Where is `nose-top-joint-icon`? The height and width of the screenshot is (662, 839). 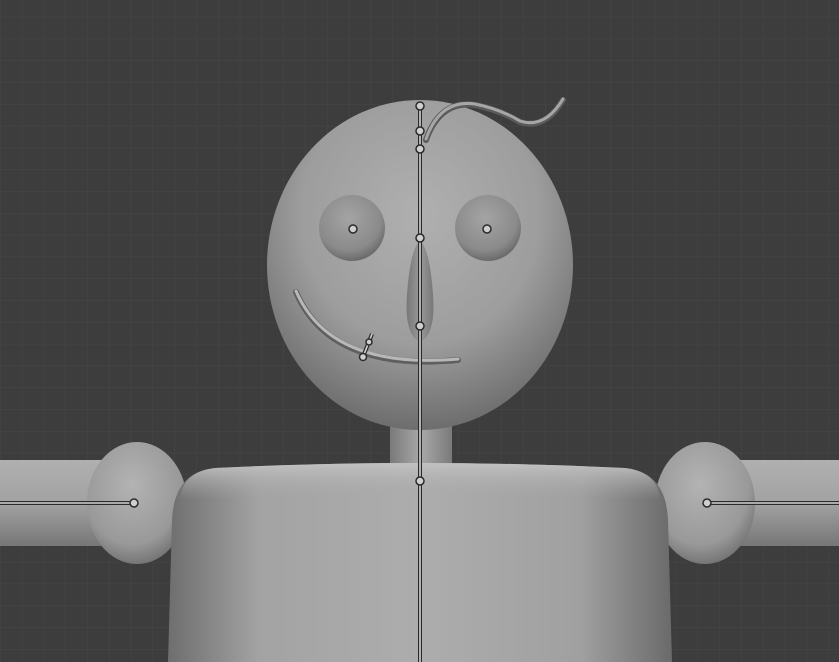
nose-top-joint-icon is located at coordinates (420, 238).